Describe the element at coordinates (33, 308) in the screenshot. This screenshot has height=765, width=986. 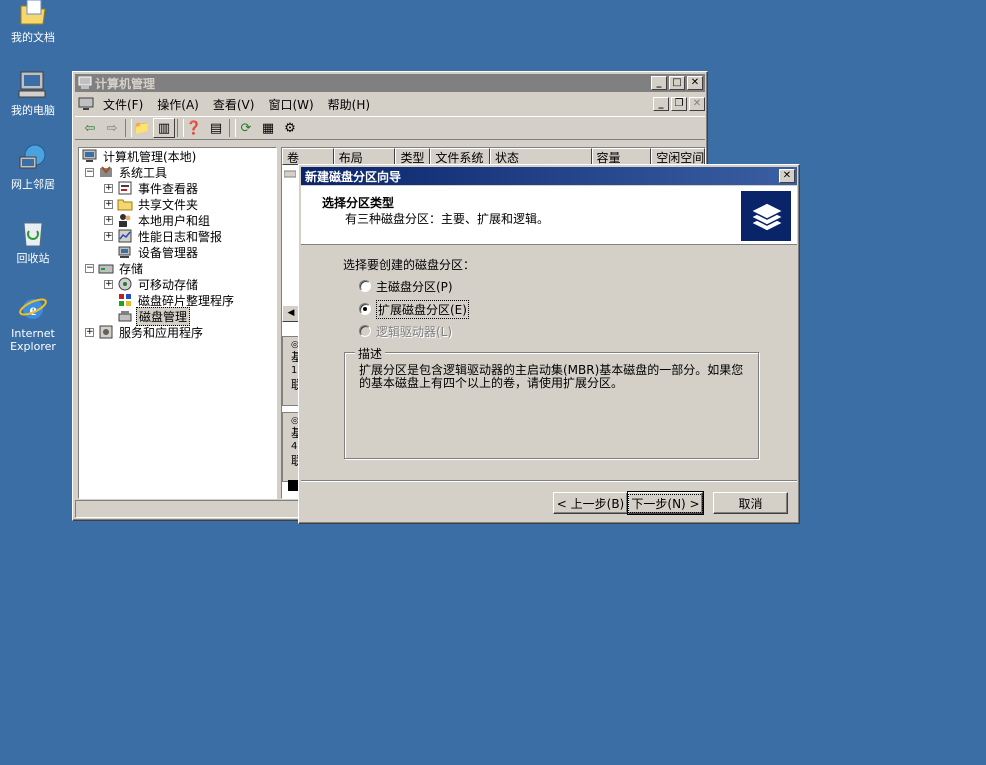
I see `internet-explorer-icon: e` at that location.